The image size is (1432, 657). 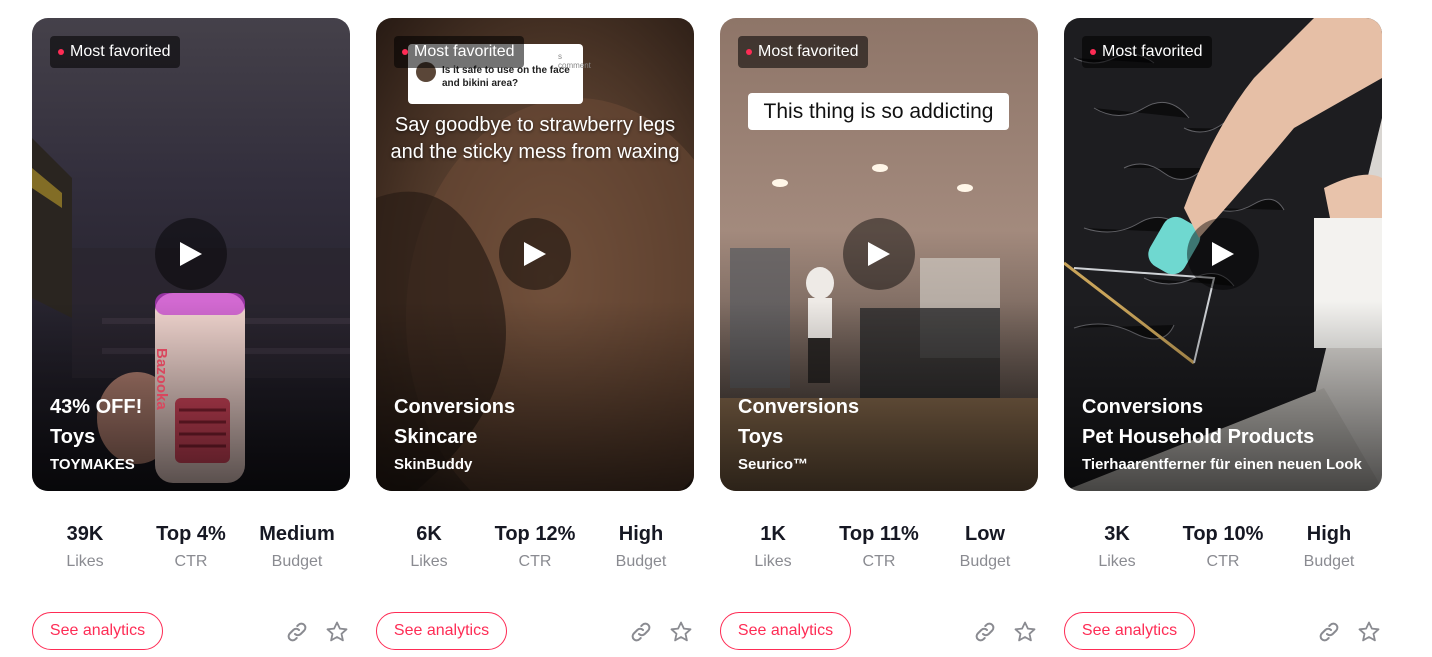 What do you see at coordinates (455, 407) in the screenshot?
I see `caption-line-1: Conversions` at bounding box center [455, 407].